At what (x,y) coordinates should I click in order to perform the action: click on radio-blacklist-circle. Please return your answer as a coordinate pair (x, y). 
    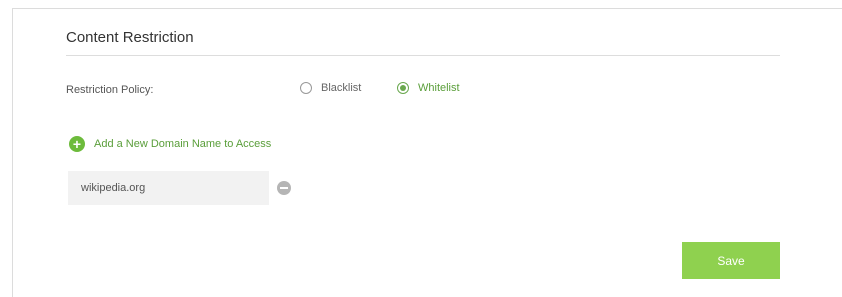
    Looking at the image, I should click on (306, 88).